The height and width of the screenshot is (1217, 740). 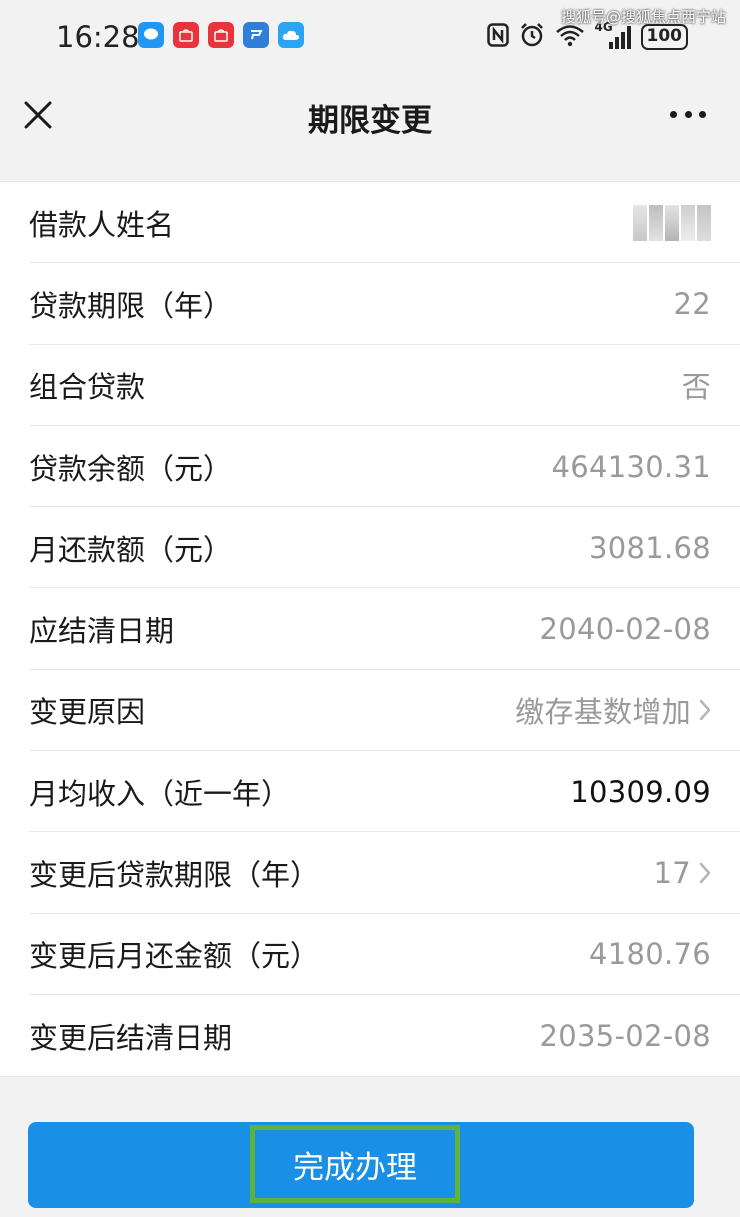 What do you see at coordinates (370, 386) in the screenshot?
I see `row-combined-loan: 组合贷款 否` at bounding box center [370, 386].